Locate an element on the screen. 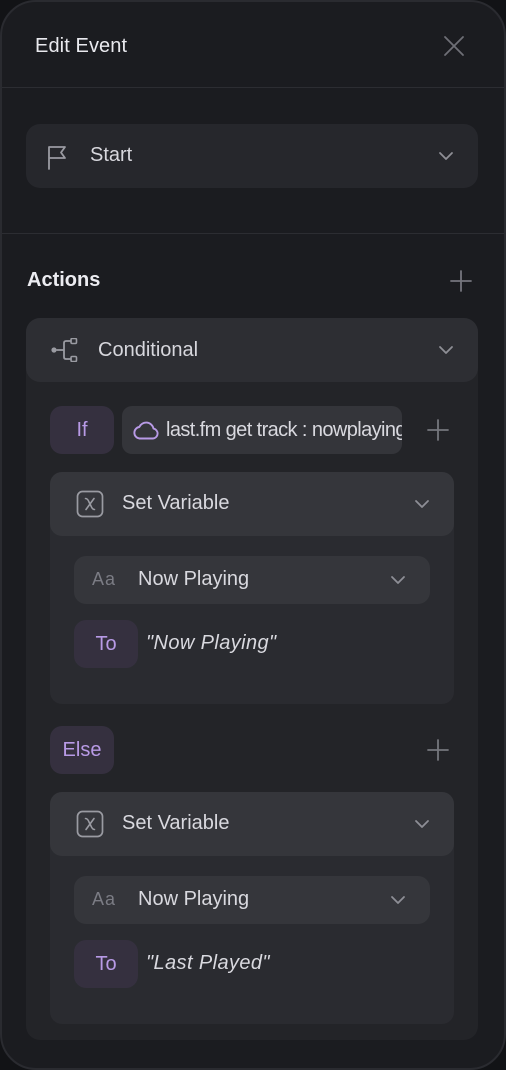 This screenshot has width=506, height=1070. conditional-label: Conditional is located at coordinates (148, 350).